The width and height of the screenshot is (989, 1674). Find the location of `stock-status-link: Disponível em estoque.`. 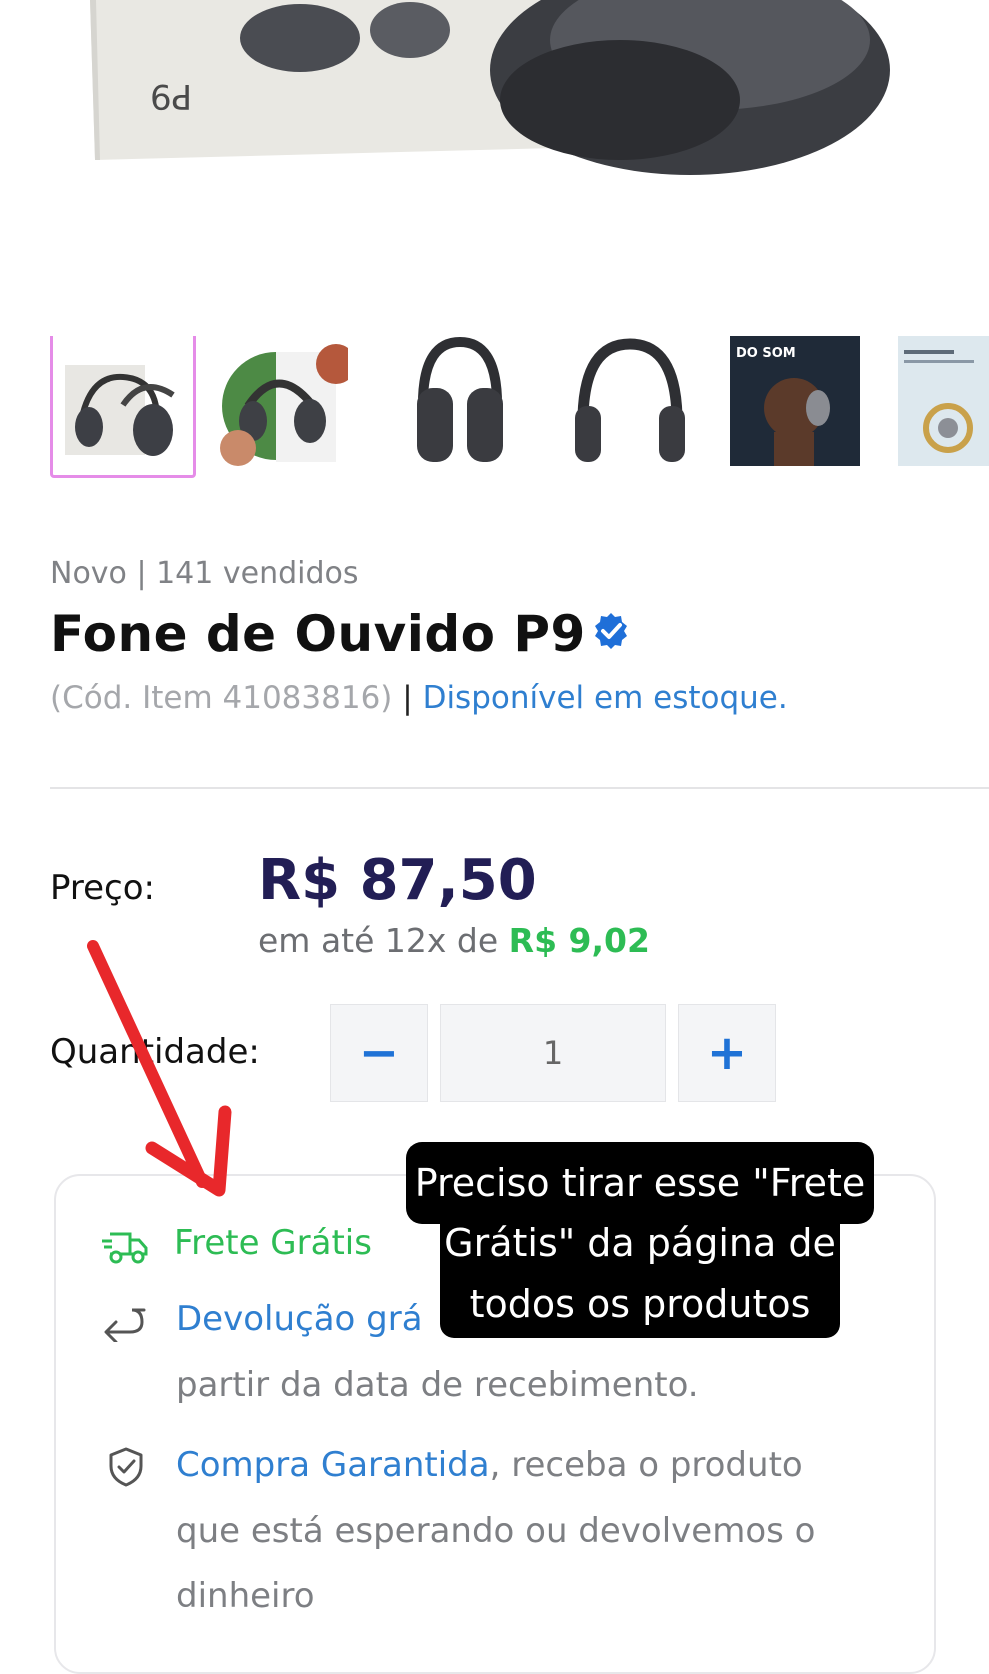

stock-status-link: Disponível em estoque. is located at coordinates (605, 698).